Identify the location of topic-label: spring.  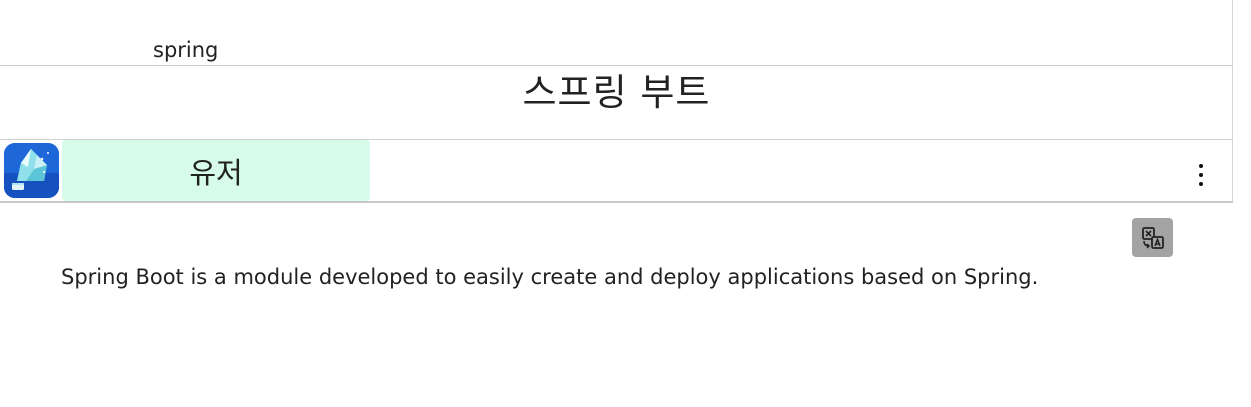
(186, 50).